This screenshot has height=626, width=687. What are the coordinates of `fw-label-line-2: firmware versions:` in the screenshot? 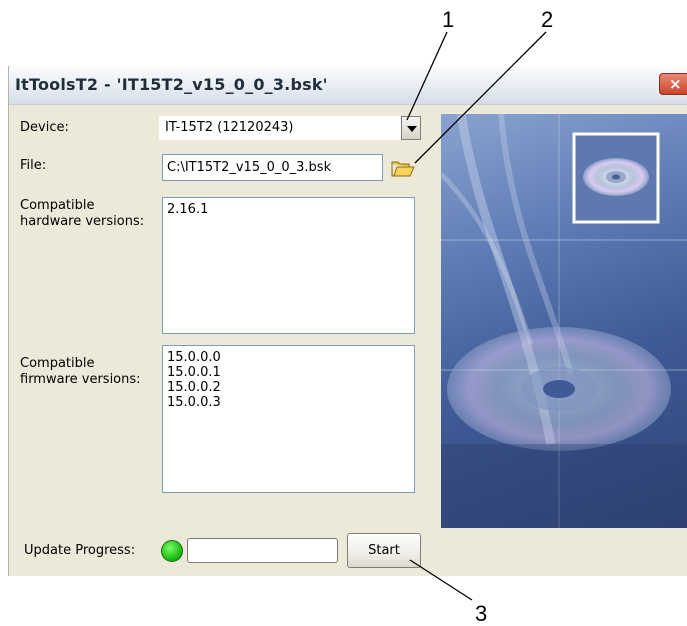 It's located at (80, 379).